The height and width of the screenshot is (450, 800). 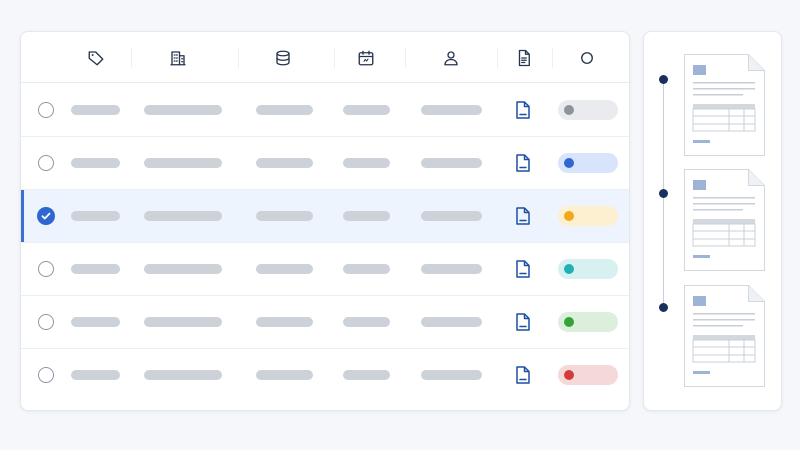 I want to click on column-header-owner, so click(x=451, y=57).